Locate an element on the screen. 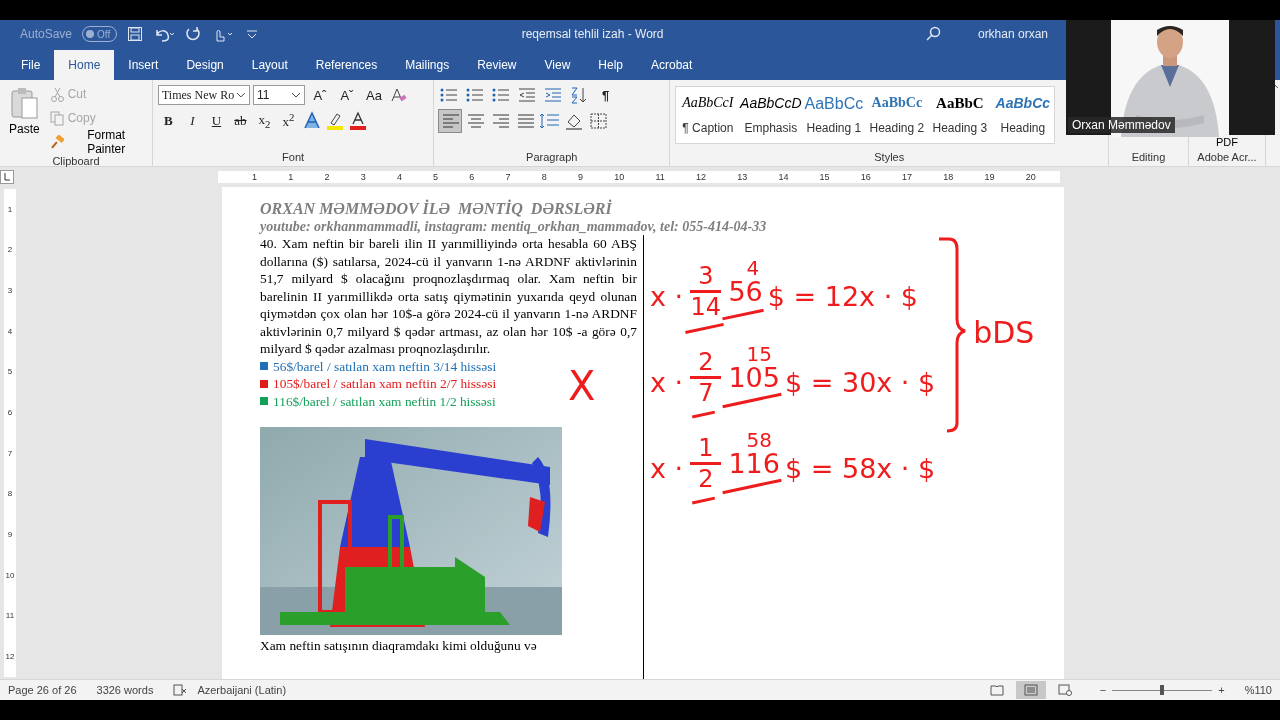 The height and width of the screenshot is (720, 1280). style-option: AaBbCcD Emphasis is located at coordinates (771, 115).